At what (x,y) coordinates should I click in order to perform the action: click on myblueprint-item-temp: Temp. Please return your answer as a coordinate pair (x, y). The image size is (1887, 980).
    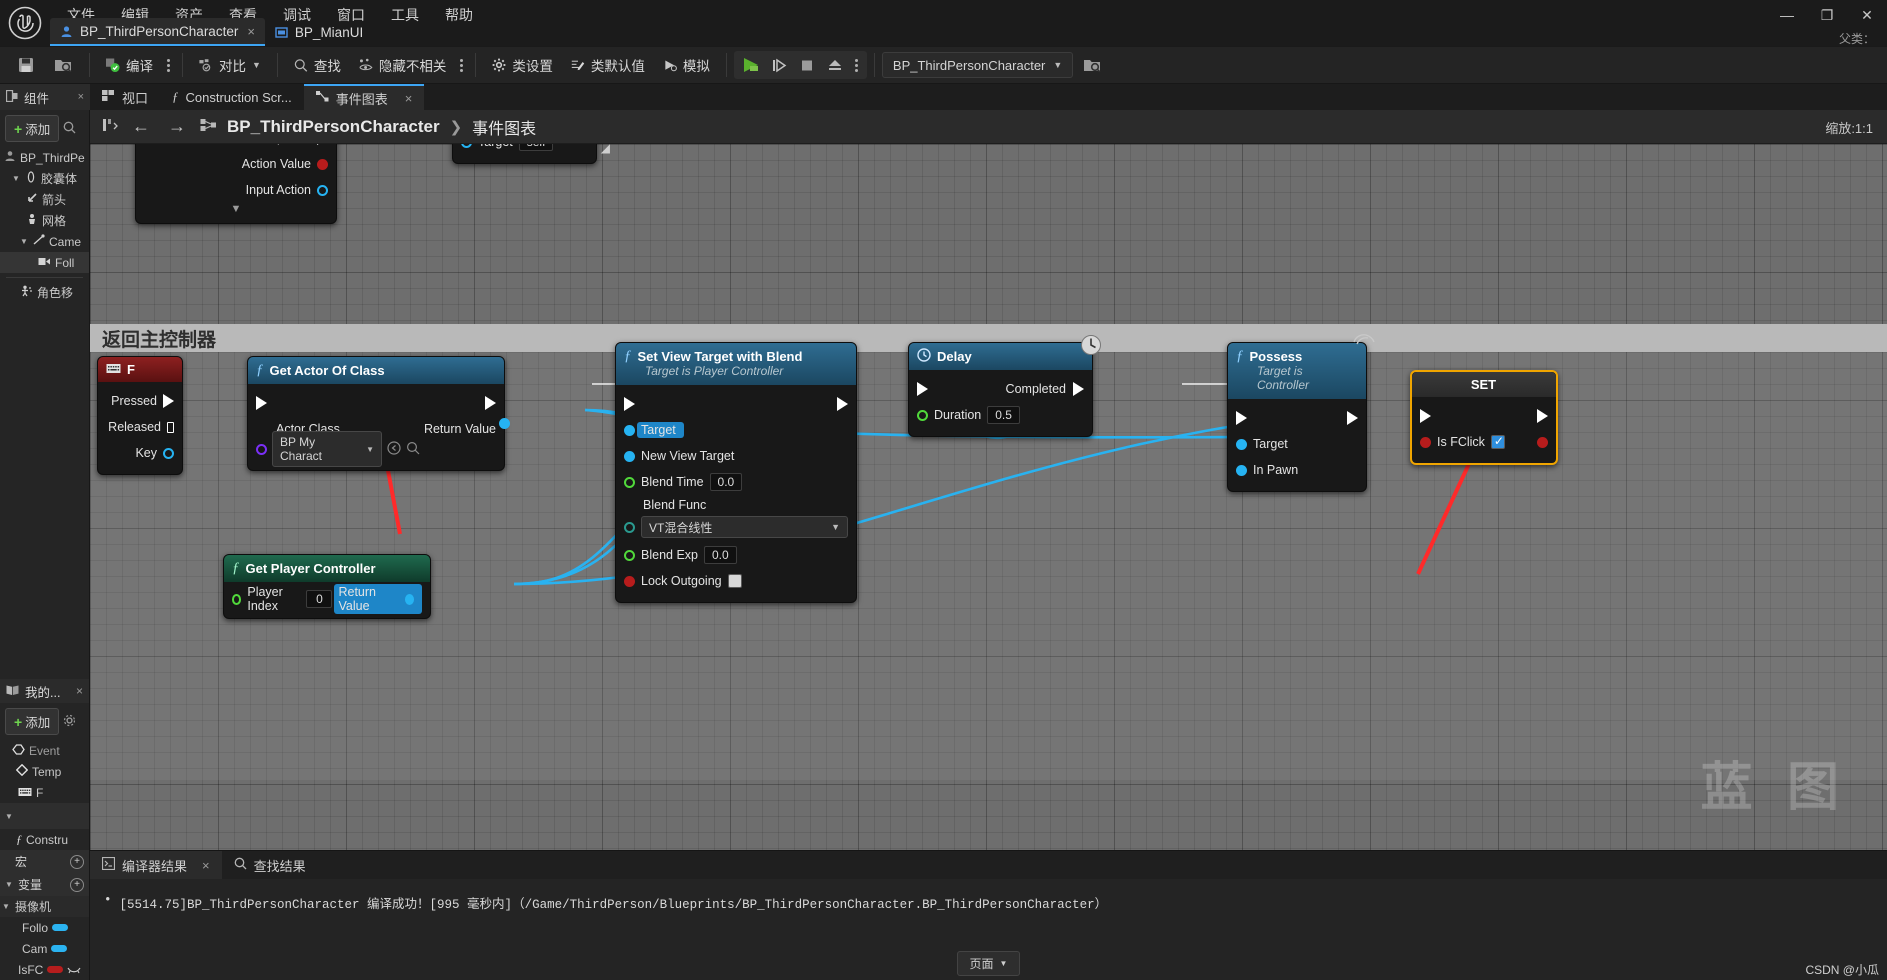
    Looking at the image, I should click on (44, 771).